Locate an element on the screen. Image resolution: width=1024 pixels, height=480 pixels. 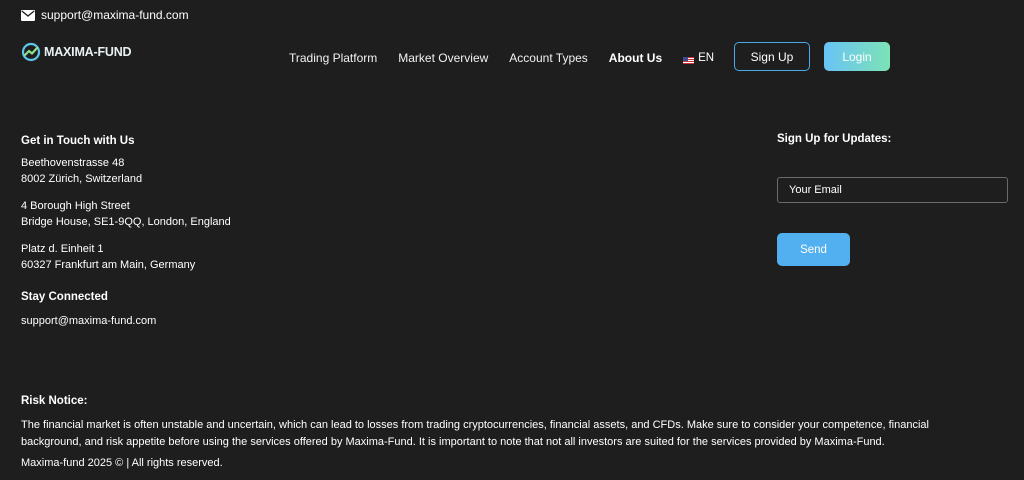
newsletter-heading: Sign Up for Updates: is located at coordinates (834, 139).